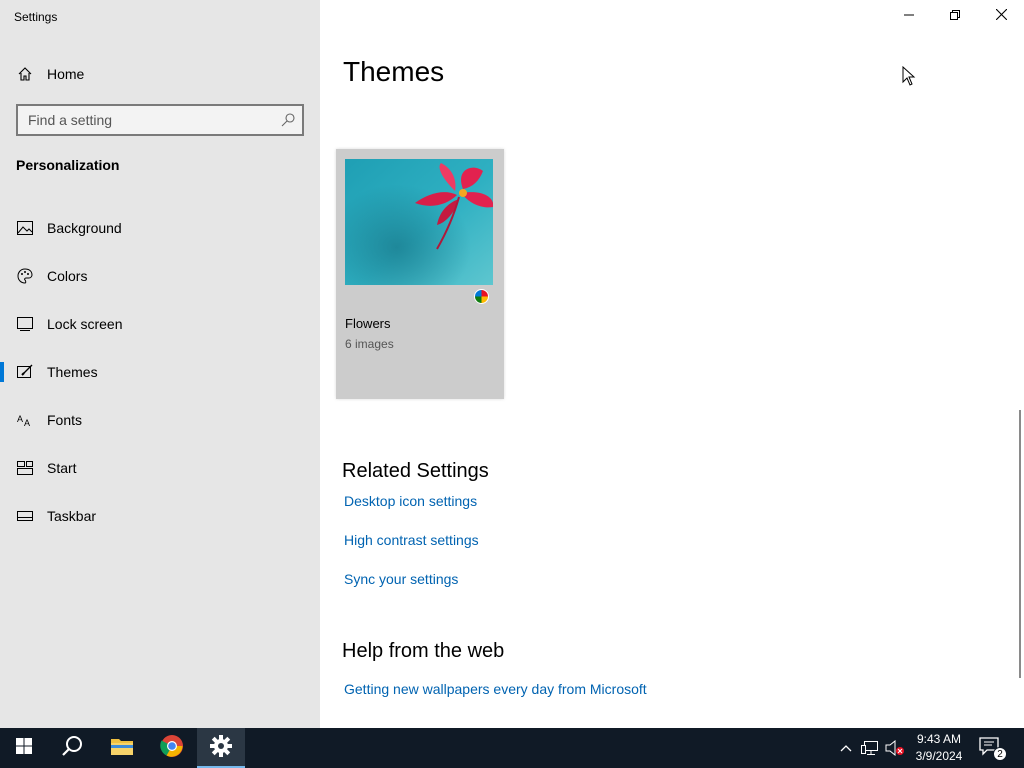 Image resolution: width=1024 pixels, height=768 pixels. I want to click on theme-name: Flowers, so click(368, 323).